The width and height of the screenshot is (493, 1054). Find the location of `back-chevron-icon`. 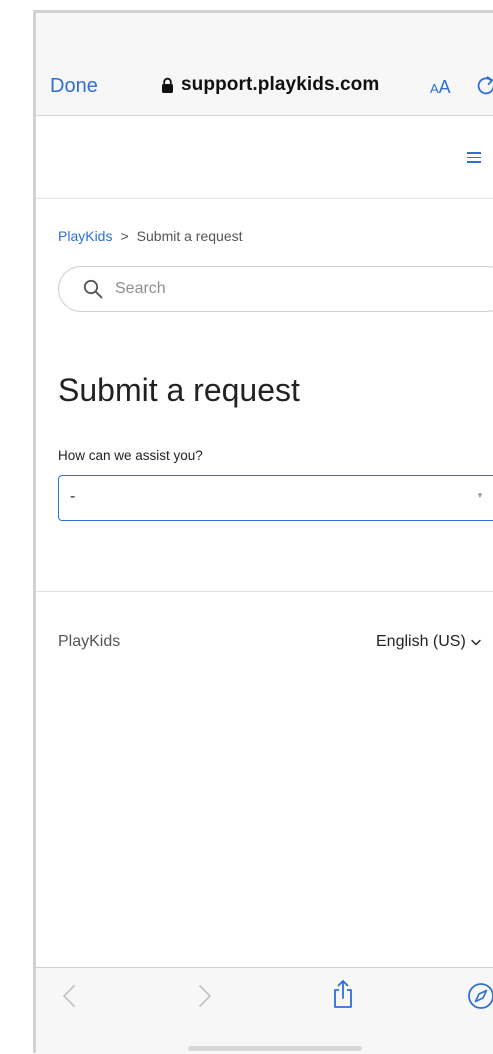

back-chevron-icon is located at coordinates (69, 996).